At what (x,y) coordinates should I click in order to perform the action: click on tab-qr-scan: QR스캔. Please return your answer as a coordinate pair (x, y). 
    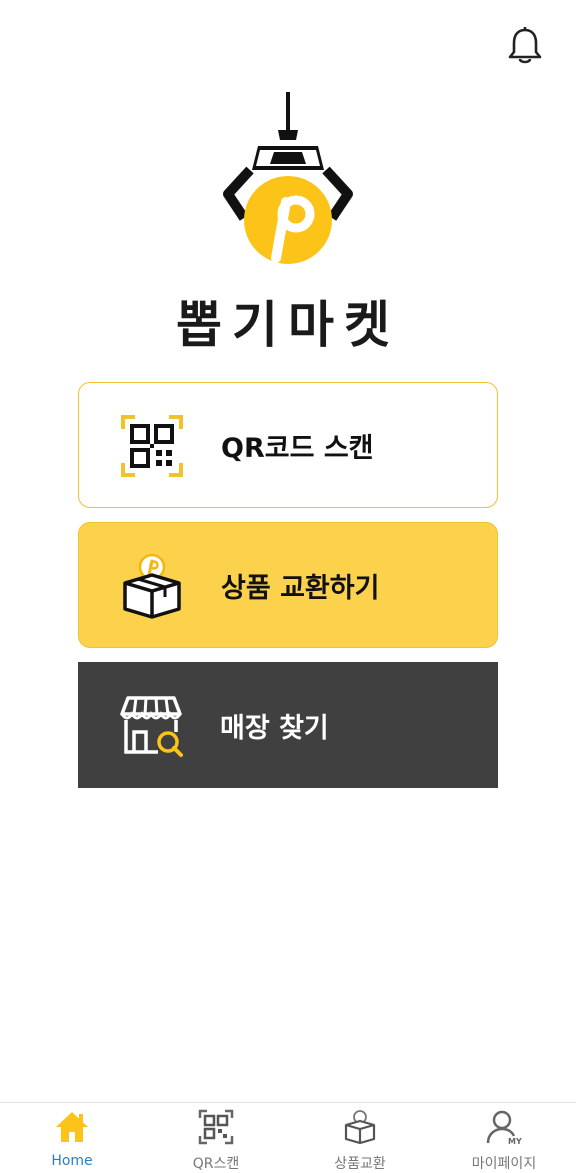
    Looking at the image, I should click on (216, 1137).